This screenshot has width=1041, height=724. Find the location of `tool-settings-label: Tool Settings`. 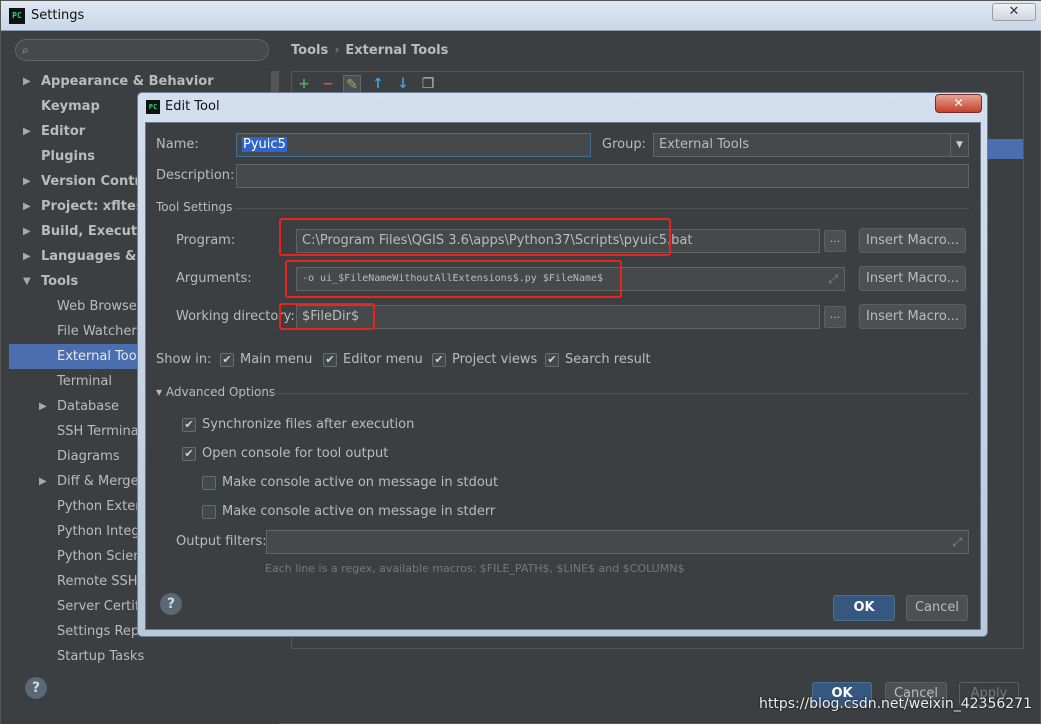

tool-settings-label: Tool Settings is located at coordinates (194, 207).